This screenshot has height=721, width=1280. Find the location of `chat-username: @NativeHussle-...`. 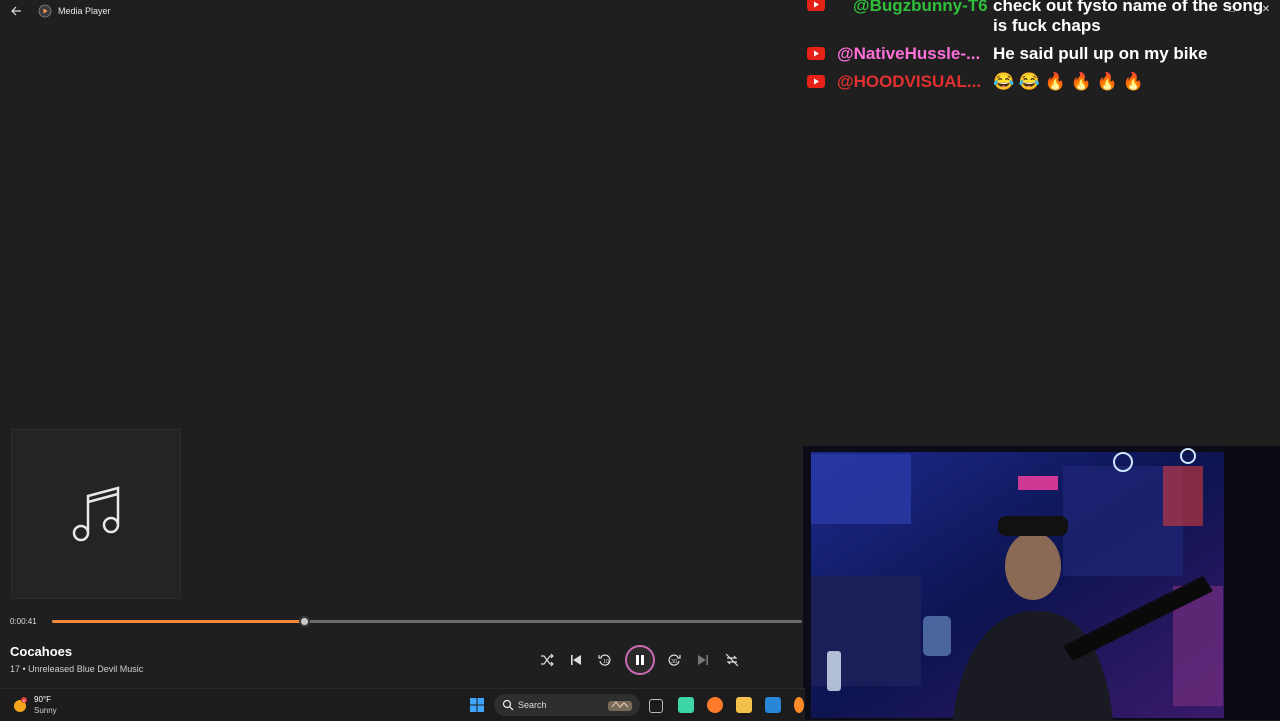

chat-username: @NativeHussle-... is located at coordinates (909, 53).